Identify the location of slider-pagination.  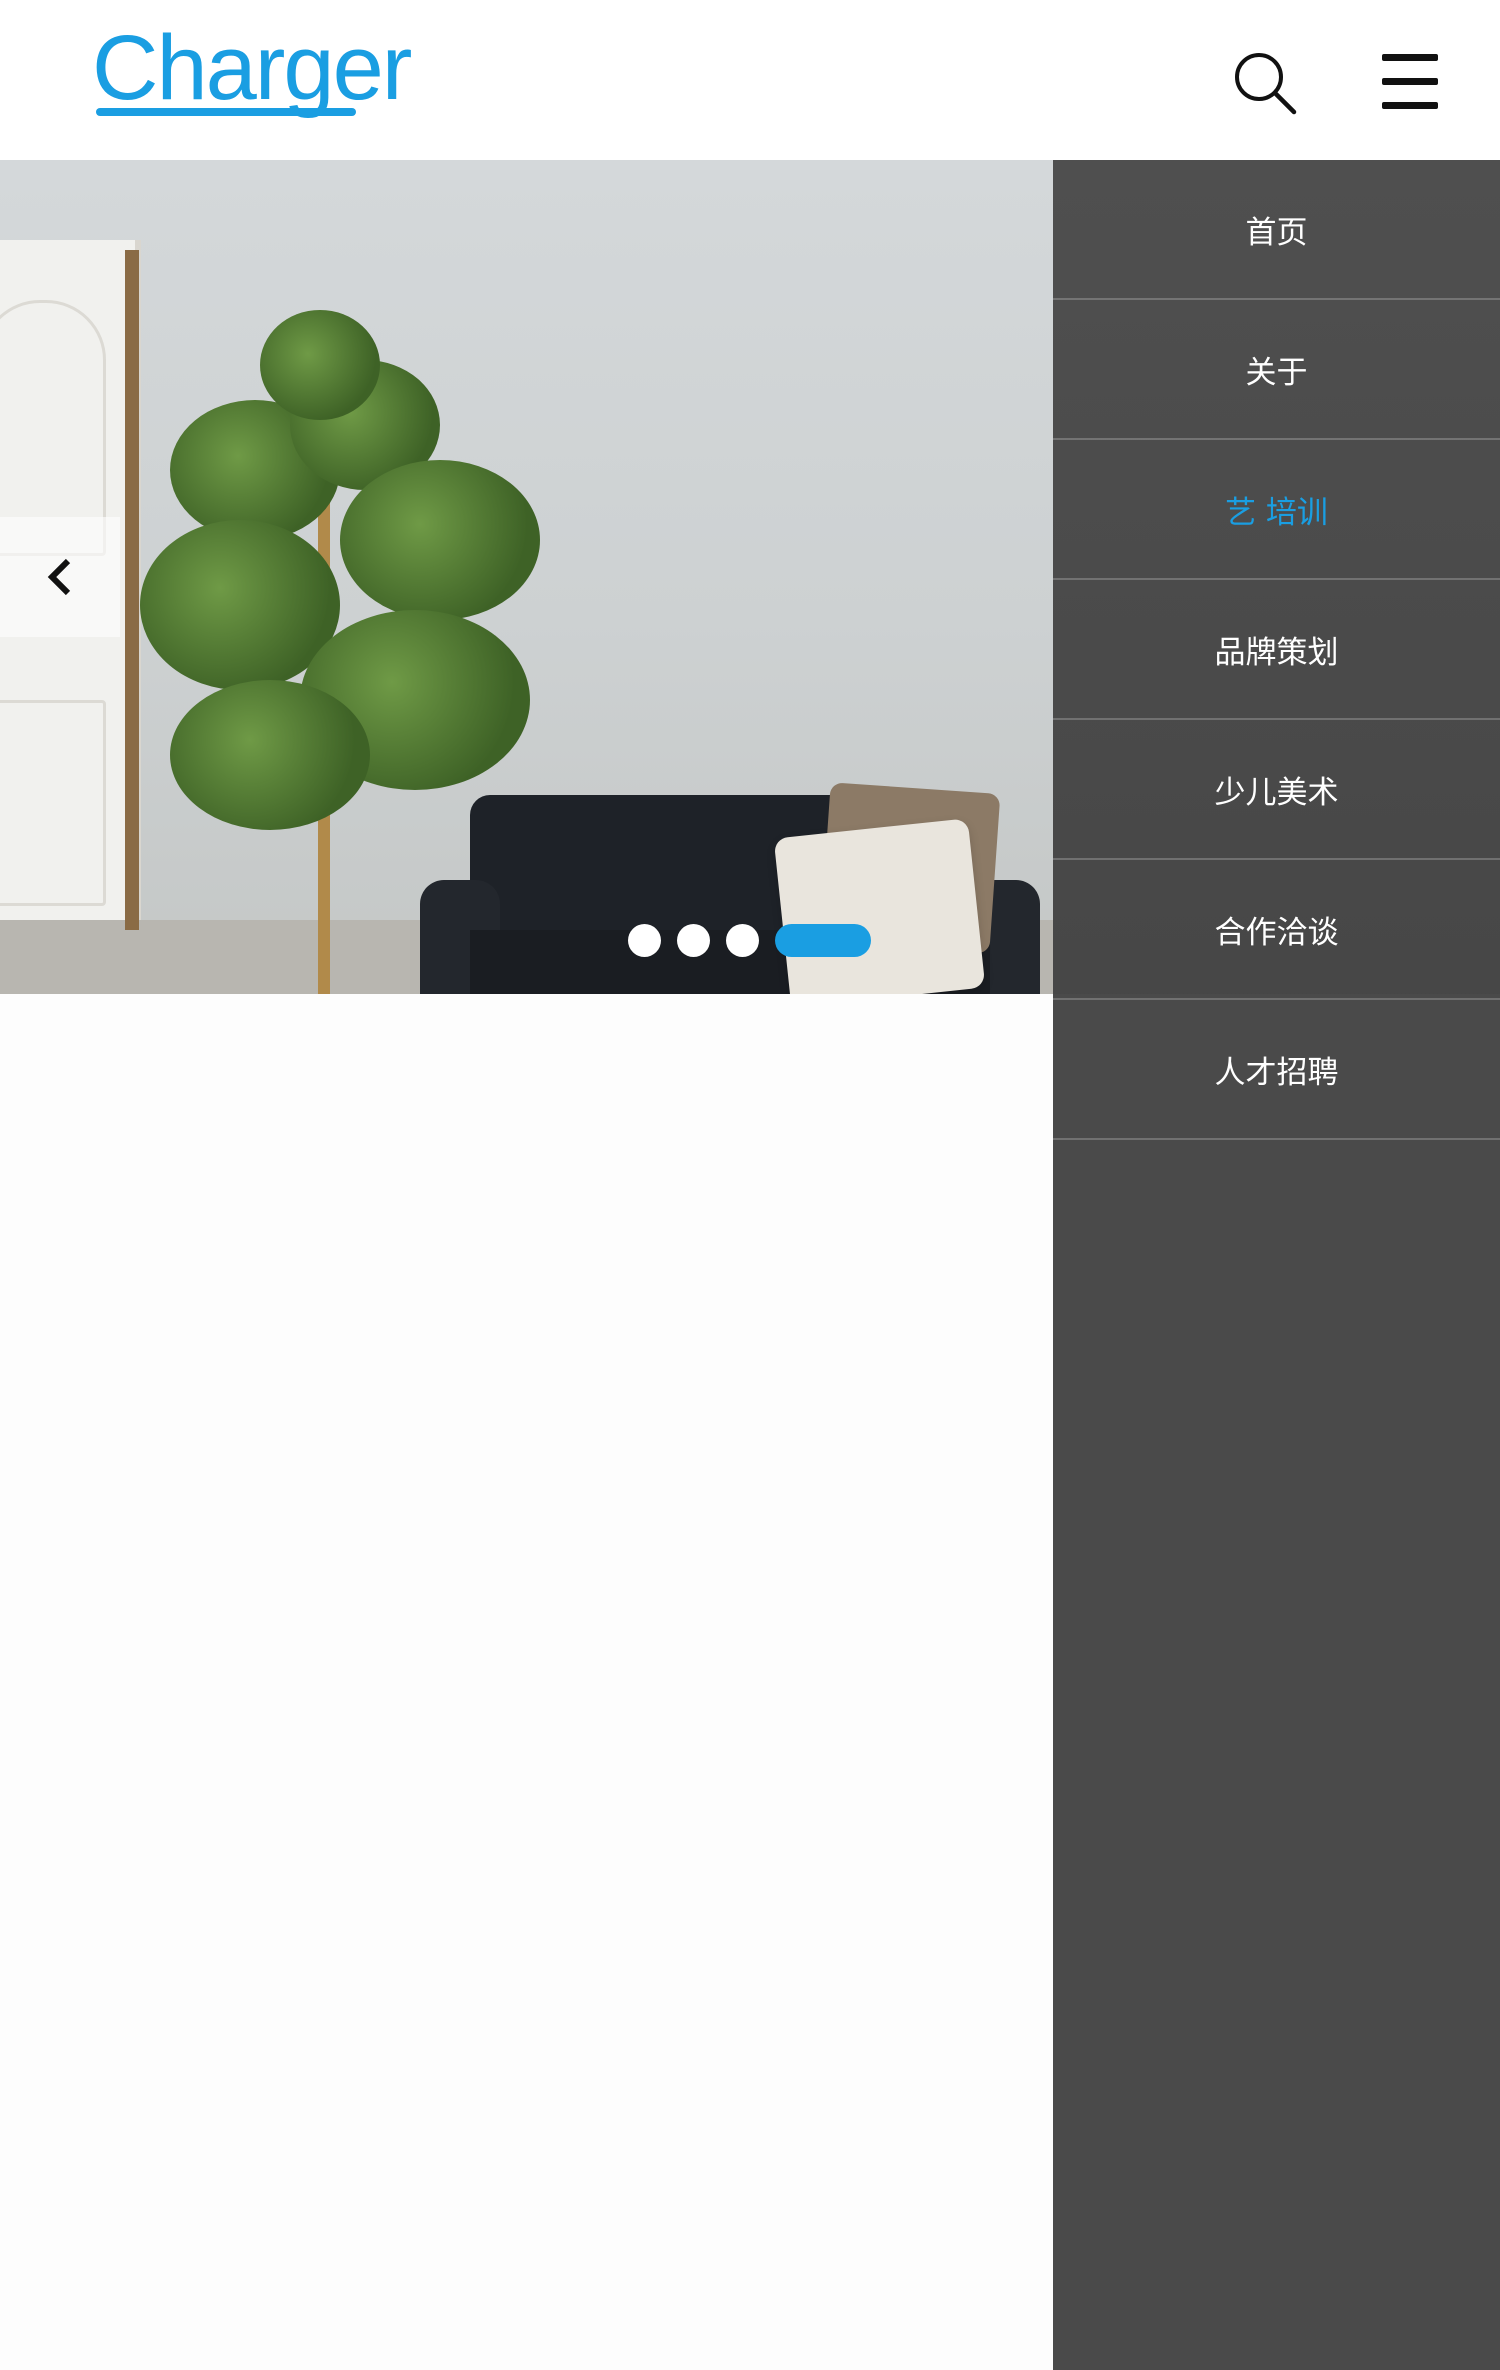
(749, 940).